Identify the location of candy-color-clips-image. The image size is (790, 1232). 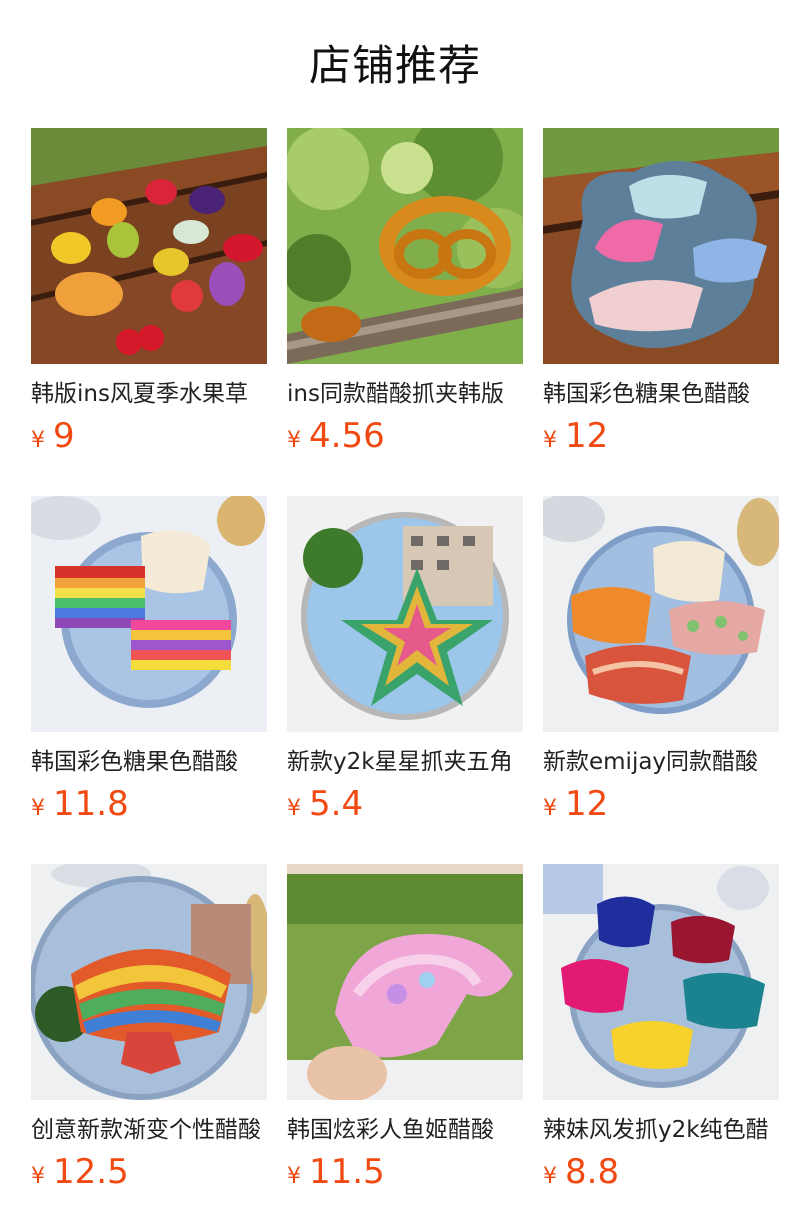
(661, 246).